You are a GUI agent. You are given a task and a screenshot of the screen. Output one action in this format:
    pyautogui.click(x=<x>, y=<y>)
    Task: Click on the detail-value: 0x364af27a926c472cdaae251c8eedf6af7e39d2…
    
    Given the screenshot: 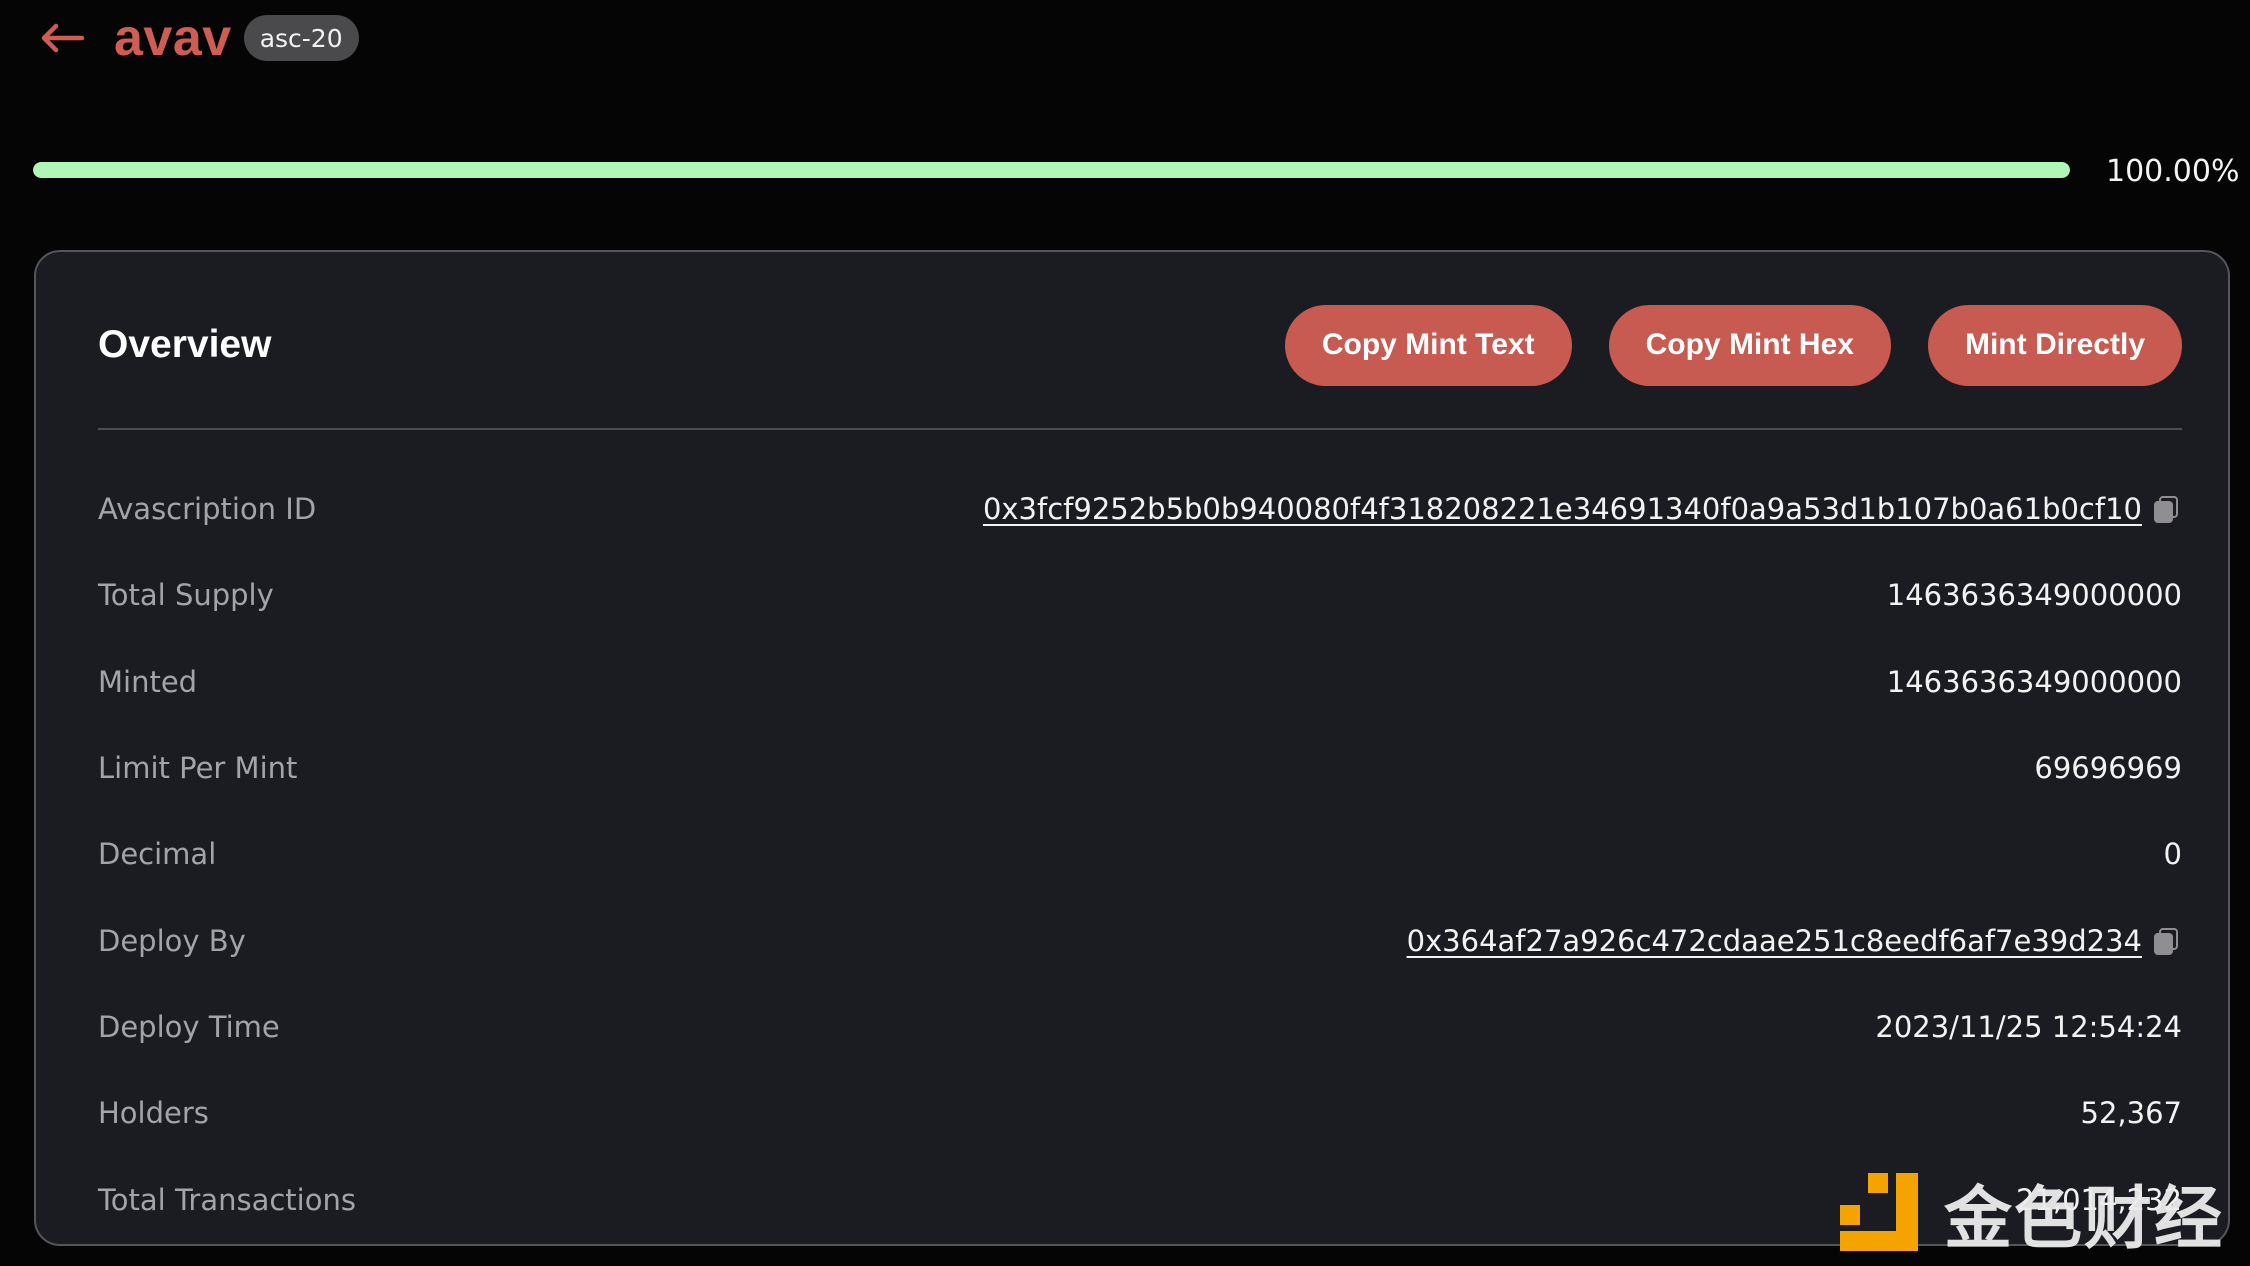 What is the action you would take?
    pyautogui.click(x=1794, y=941)
    